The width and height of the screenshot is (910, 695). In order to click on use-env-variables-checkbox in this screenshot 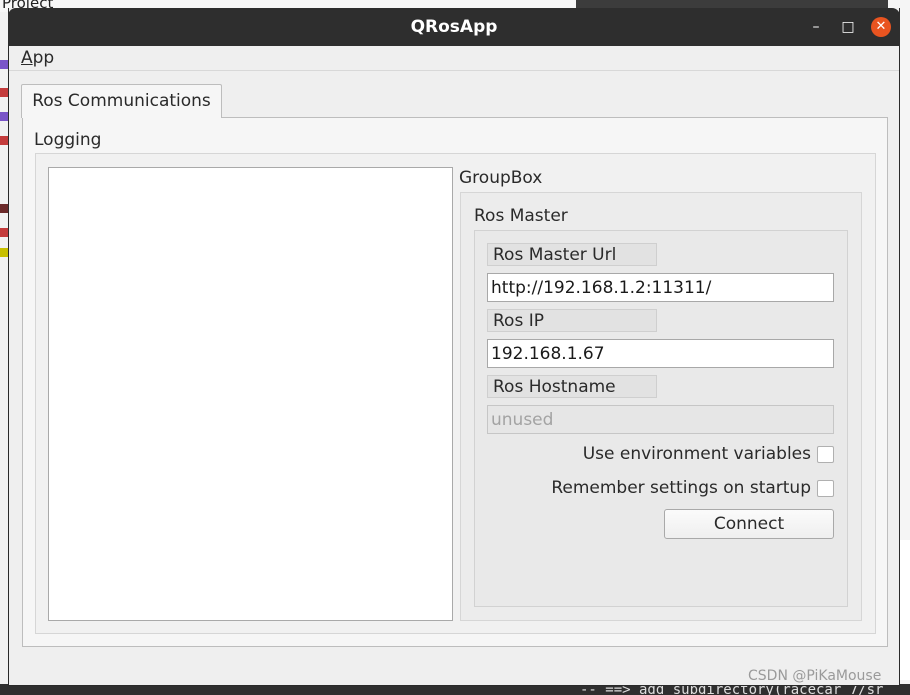, I will do `click(825, 454)`.